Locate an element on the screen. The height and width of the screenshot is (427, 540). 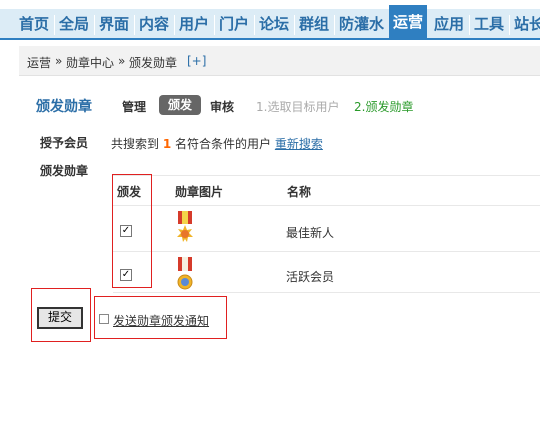
search-suffix: 名符合条件的用户 is located at coordinates (223, 144).